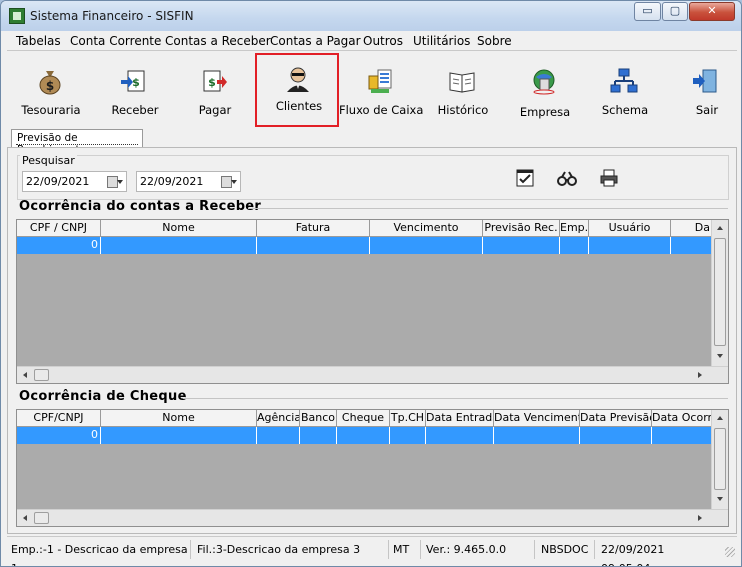 The width and height of the screenshot is (742, 567). What do you see at coordinates (692, 228) in the screenshot?
I see `column-header: Da` at bounding box center [692, 228].